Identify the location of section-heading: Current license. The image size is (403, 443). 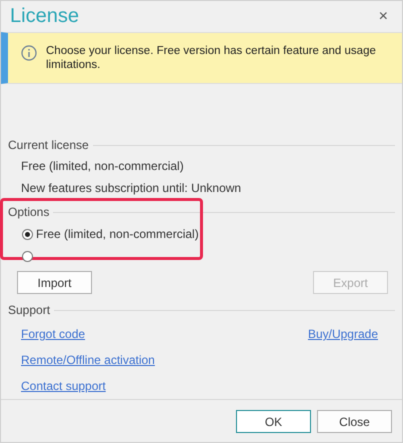
(48, 145).